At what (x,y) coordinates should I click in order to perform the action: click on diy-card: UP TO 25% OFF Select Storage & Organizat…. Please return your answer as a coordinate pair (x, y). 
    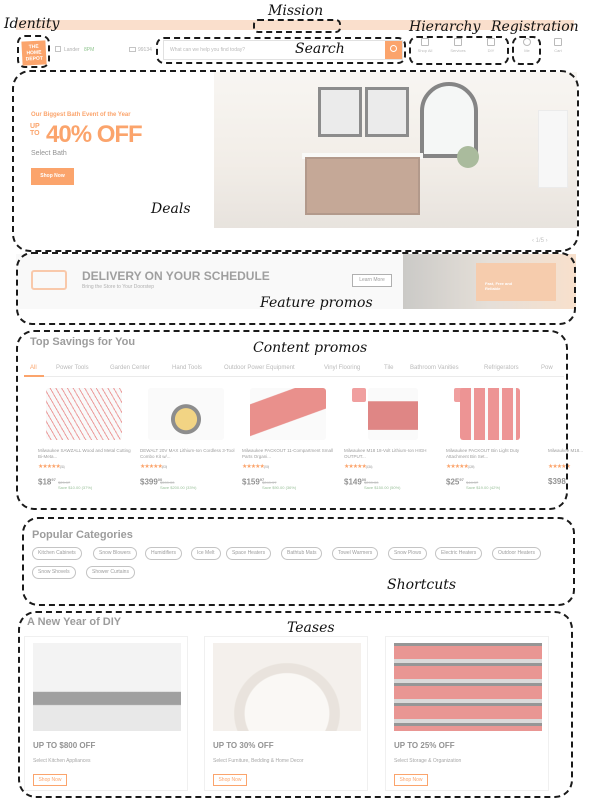
    Looking at the image, I should click on (467, 713).